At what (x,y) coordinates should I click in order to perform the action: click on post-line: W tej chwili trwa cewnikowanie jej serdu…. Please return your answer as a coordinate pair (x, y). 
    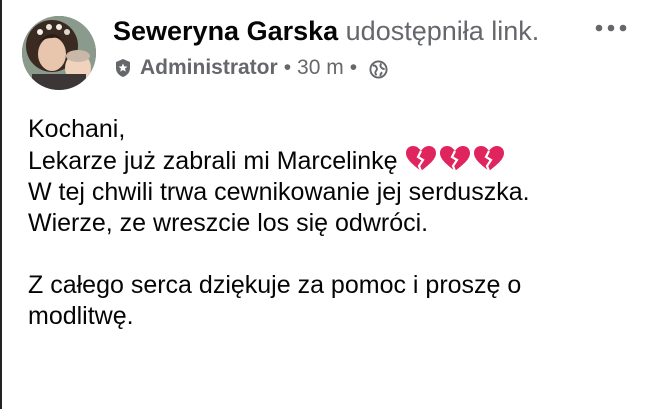
    Looking at the image, I should click on (279, 192).